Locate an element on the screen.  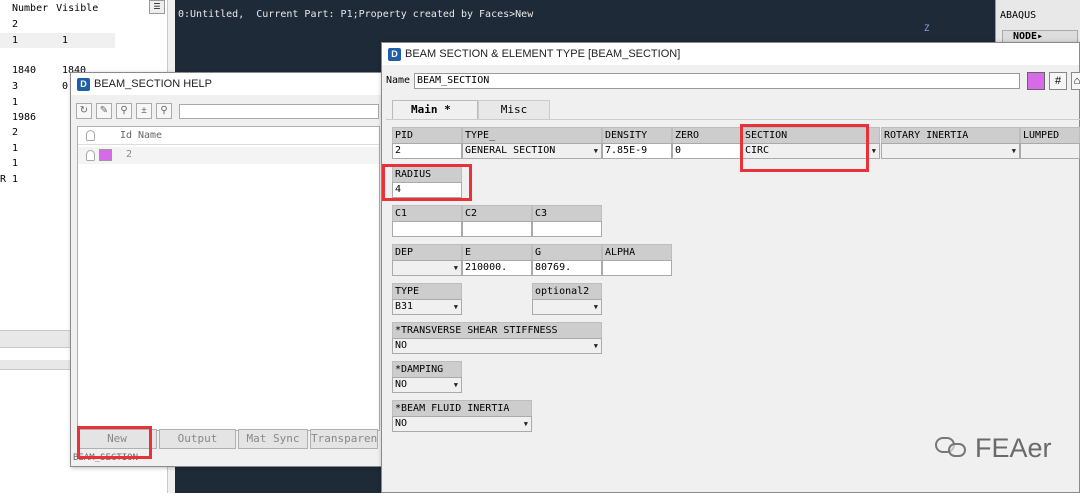
output-button: Output is located at coordinates (197, 439).